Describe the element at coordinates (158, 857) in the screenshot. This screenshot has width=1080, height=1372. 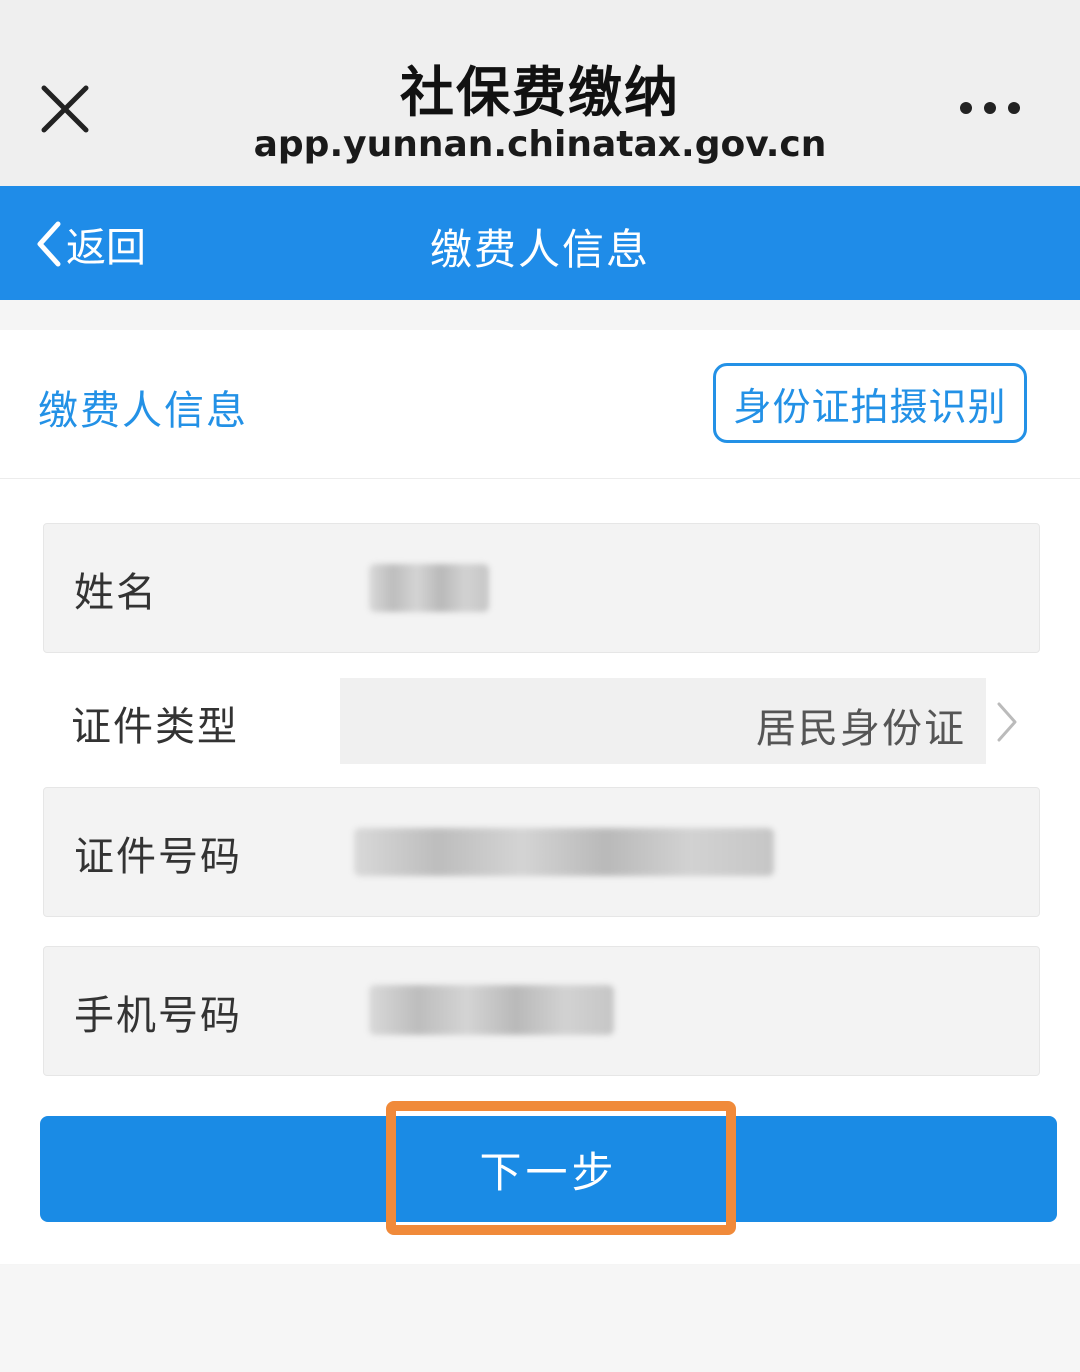
I see `id-number-label: 证件号码` at that location.